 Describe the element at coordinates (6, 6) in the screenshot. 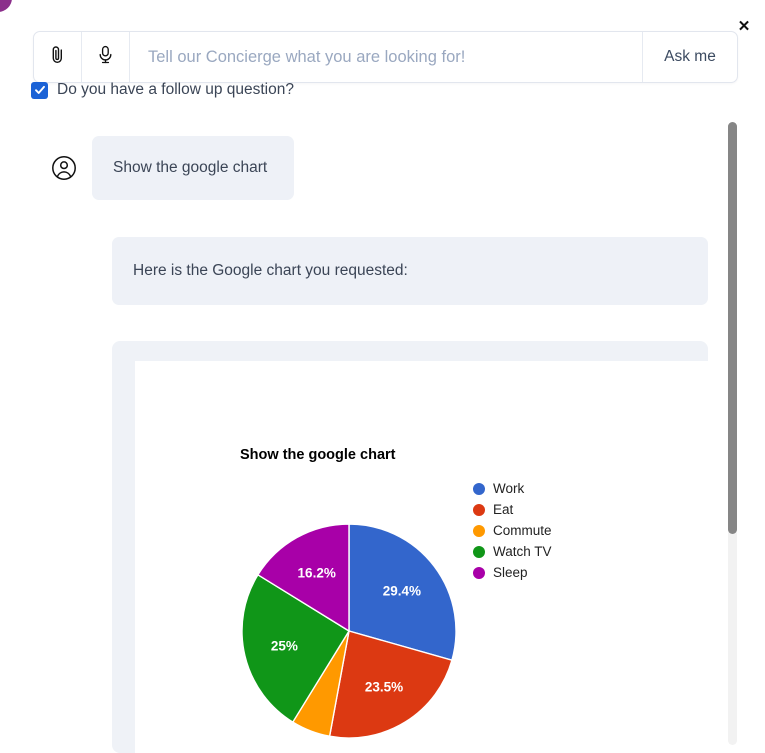

I see `corner-decoration` at that location.